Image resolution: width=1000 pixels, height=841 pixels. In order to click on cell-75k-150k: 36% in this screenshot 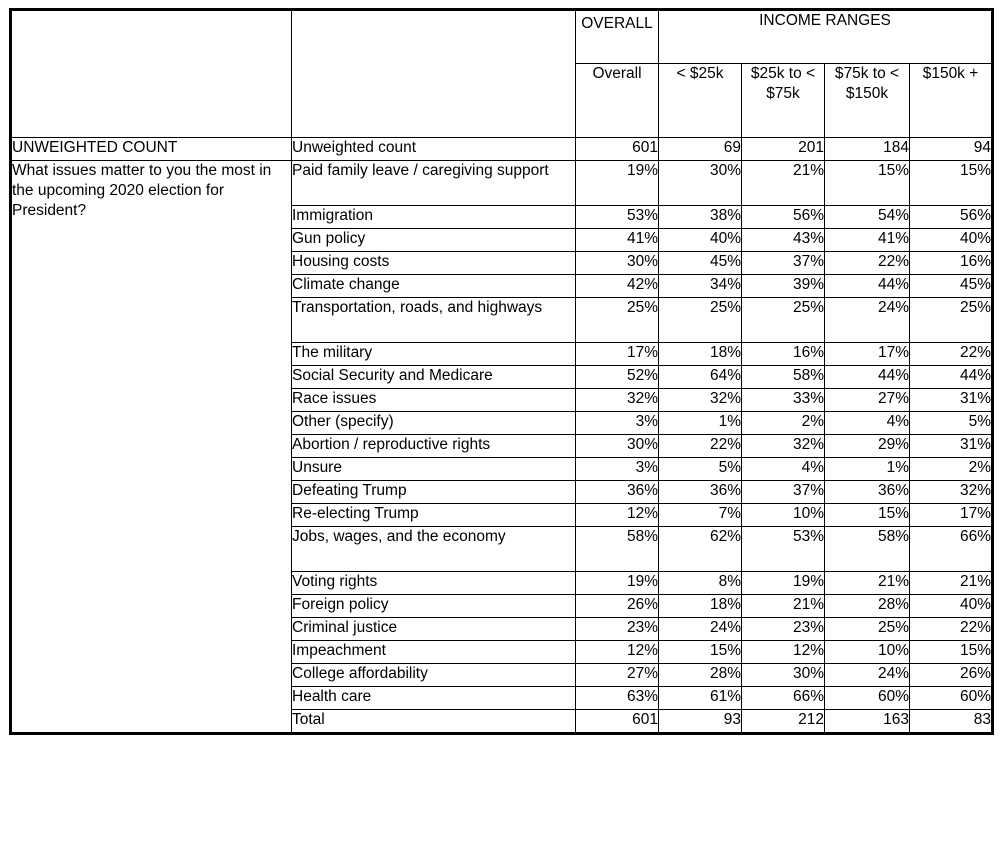, I will do `click(867, 492)`.